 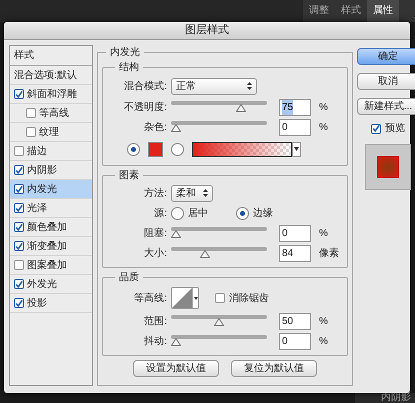 What do you see at coordinates (386, 56) in the screenshot?
I see `dialog-button: 确定` at bounding box center [386, 56].